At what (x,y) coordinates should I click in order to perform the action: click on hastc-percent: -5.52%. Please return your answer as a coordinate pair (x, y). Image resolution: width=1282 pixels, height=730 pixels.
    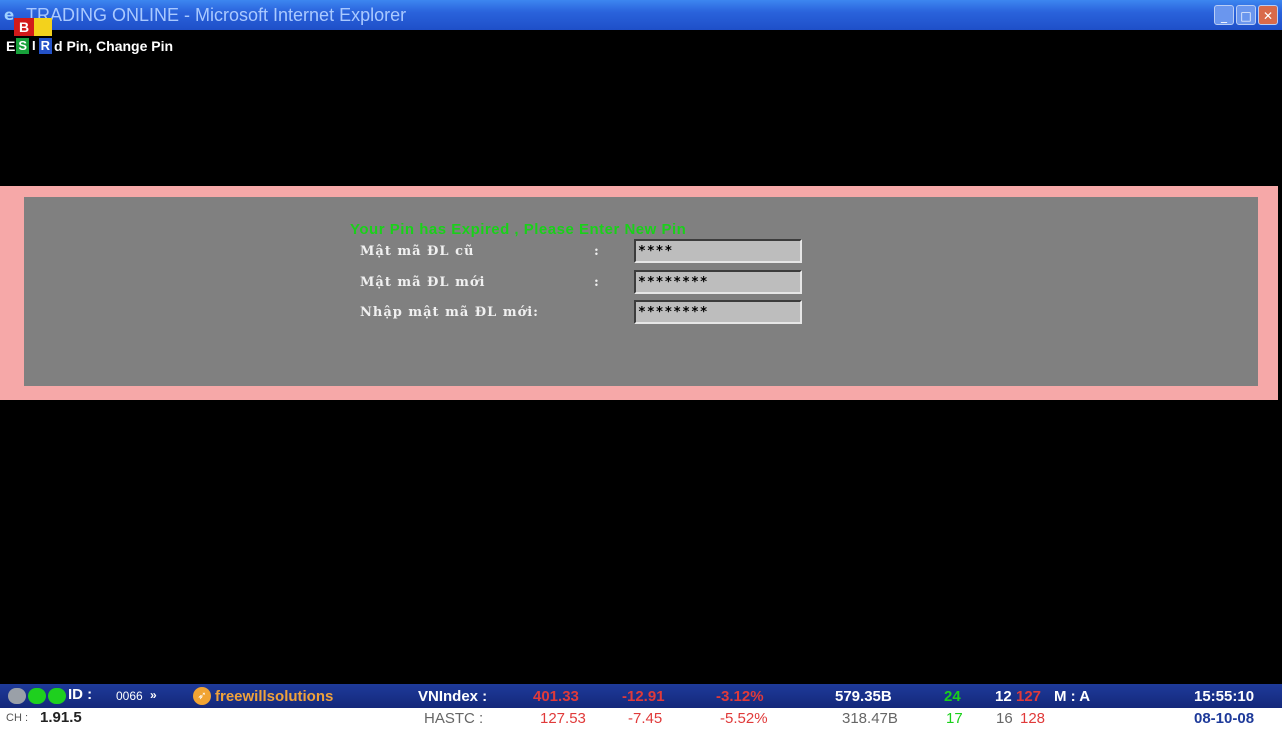
    Looking at the image, I should click on (744, 718).